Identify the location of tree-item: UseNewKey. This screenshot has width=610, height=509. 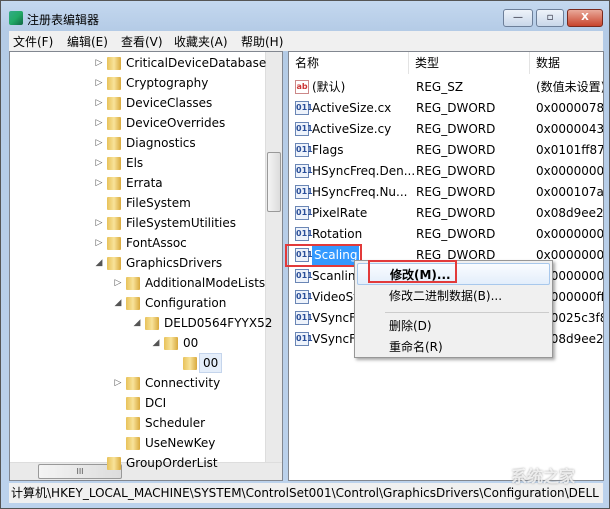
(137, 443).